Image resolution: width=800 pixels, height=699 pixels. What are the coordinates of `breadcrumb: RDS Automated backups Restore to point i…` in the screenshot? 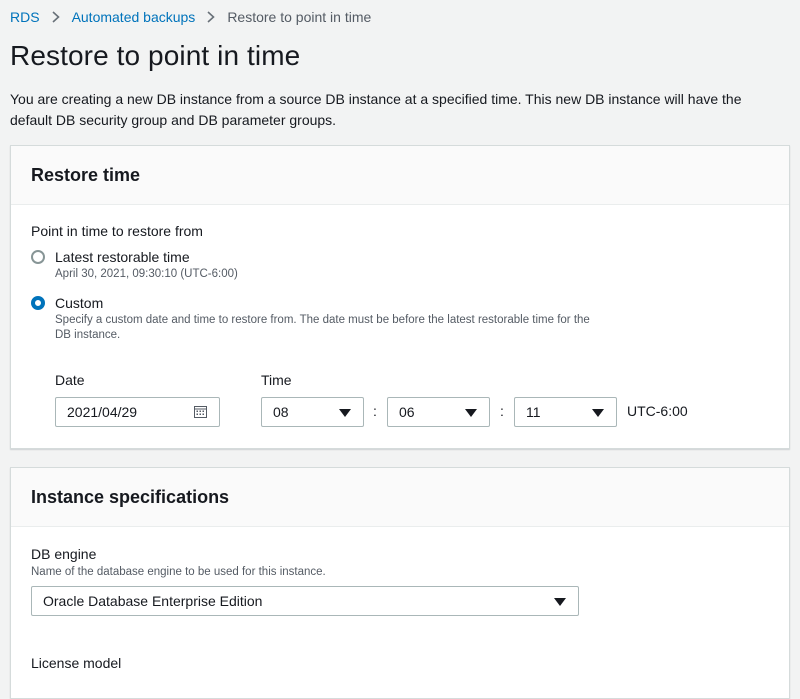 It's located at (190, 17).